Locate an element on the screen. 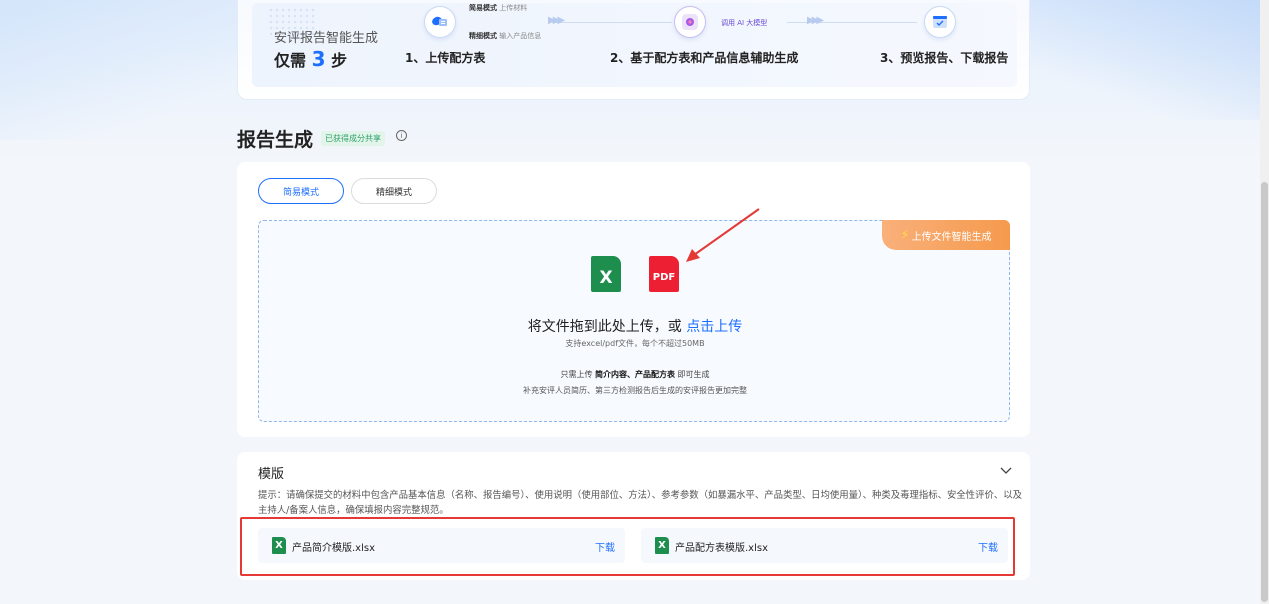  step1-label: 1、上传配方表 is located at coordinates (445, 58).